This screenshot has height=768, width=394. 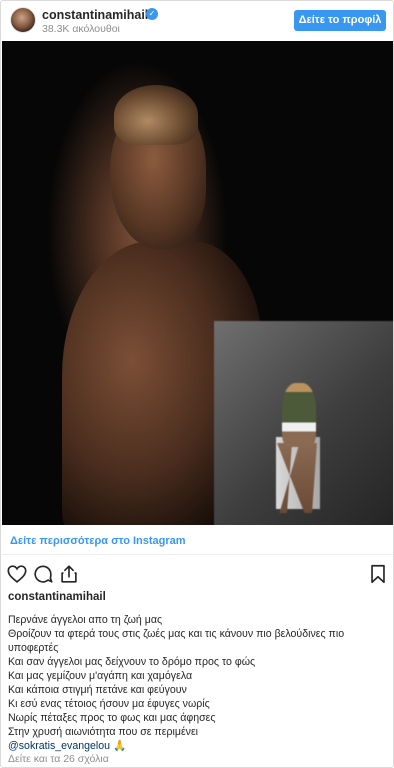 What do you see at coordinates (103, 732) in the screenshot?
I see `caption-line: Στην χρυσή αιωνιότητα που σε περιμένει` at bounding box center [103, 732].